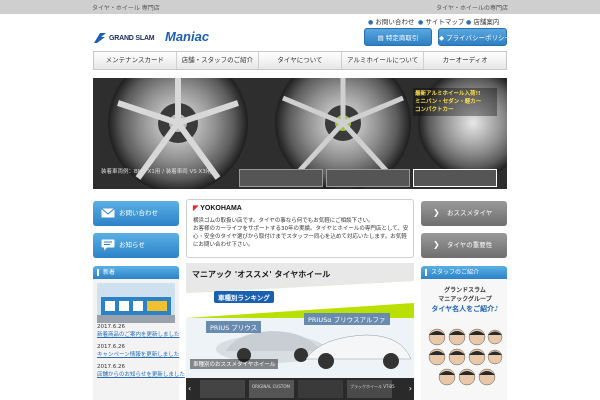 The image size is (600, 400). I want to click on staff-panel-header: スタッフのご紹介, so click(464, 272).